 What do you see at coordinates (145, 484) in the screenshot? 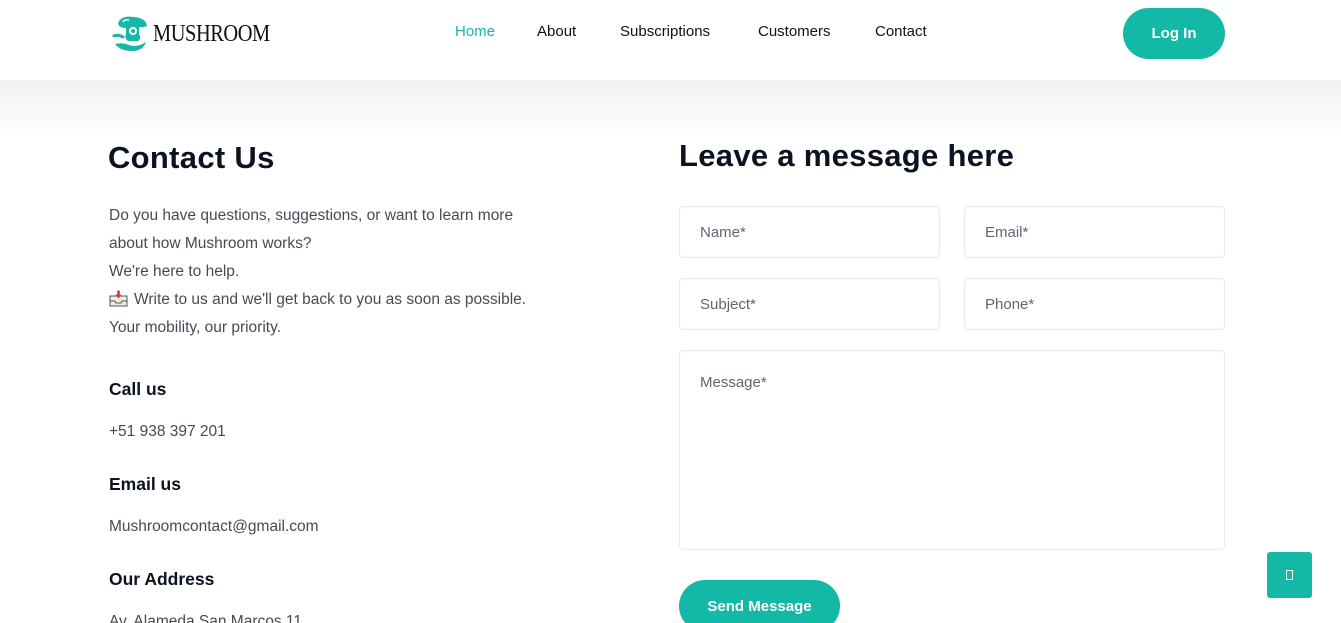
I see `email-us-title: Email us` at bounding box center [145, 484].